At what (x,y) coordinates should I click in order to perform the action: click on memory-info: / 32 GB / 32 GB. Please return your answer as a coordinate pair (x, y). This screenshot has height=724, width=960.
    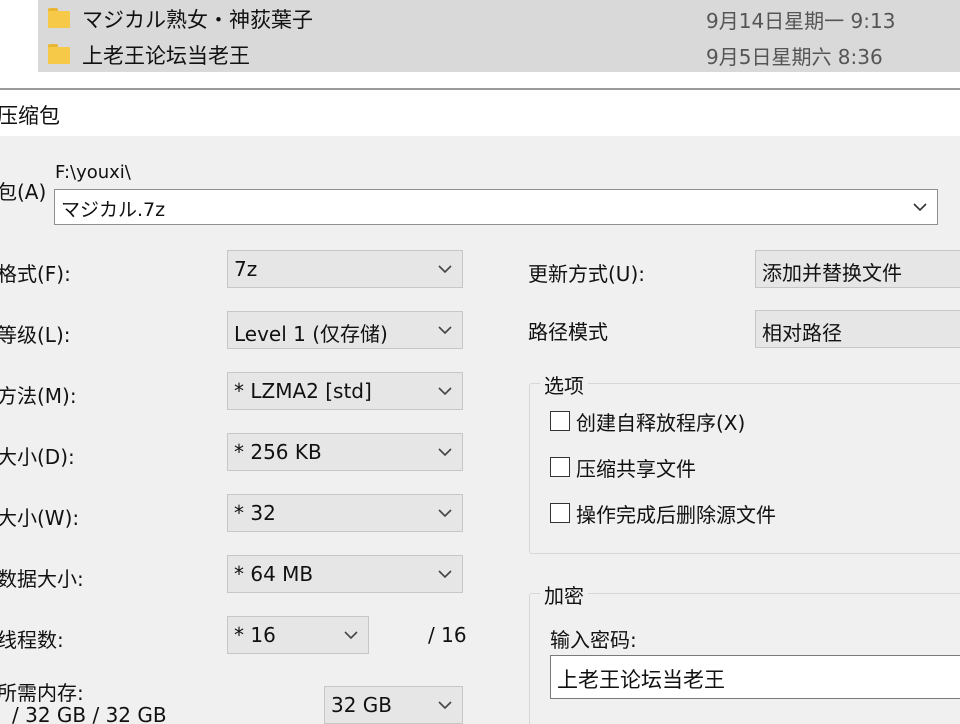
    Looking at the image, I should click on (89, 713).